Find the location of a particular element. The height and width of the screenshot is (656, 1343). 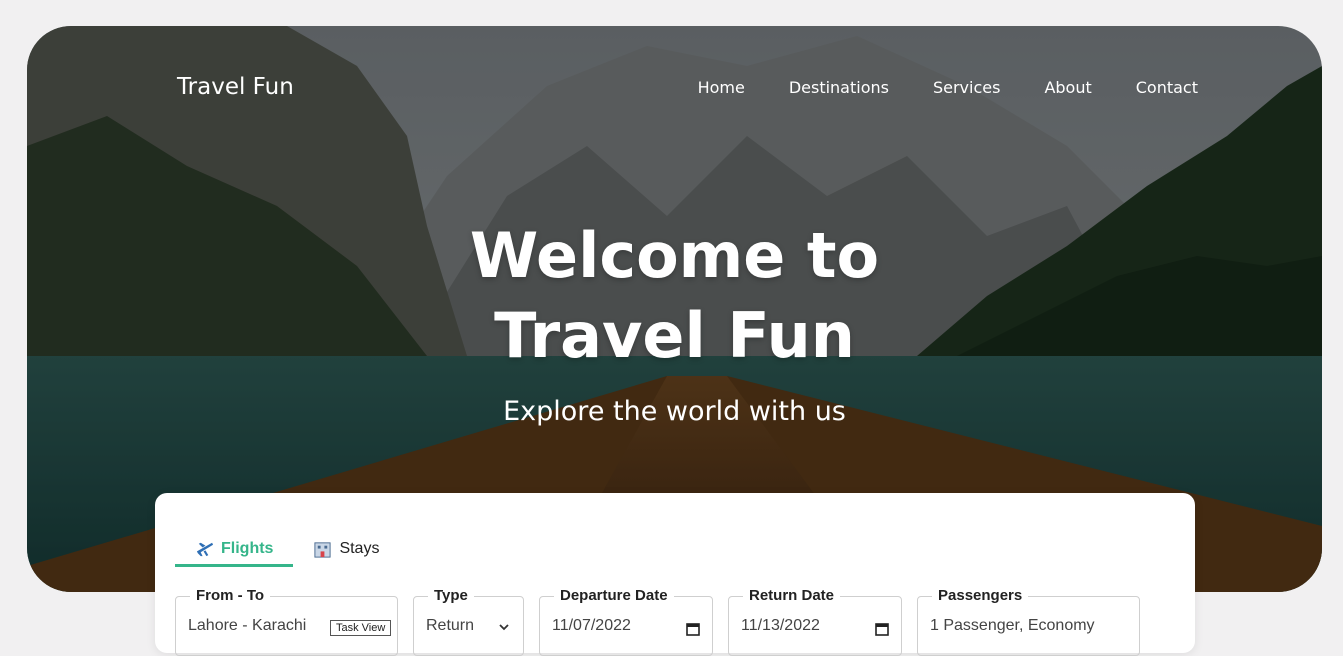

nav-contact: Contact is located at coordinates (1167, 87).